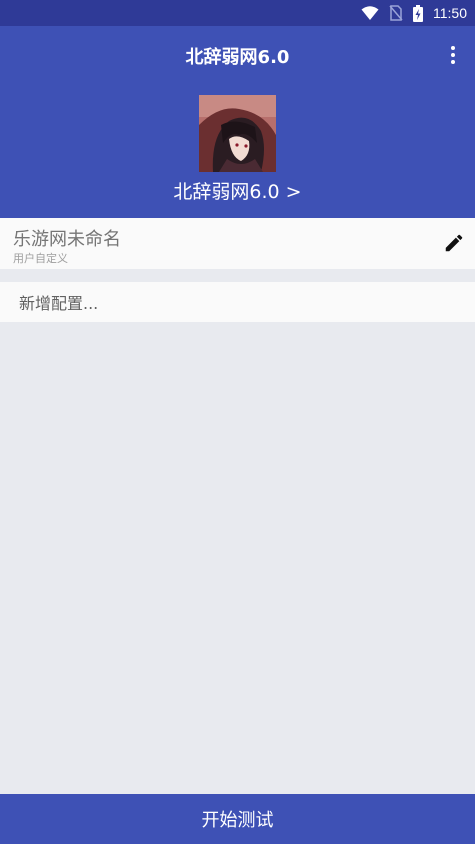 This screenshot has height=844, width=475. Describe the element at coordinates (237, 243) in the screenshot. I see `config-item: 乐游网未命名 用户自定义` at that location.